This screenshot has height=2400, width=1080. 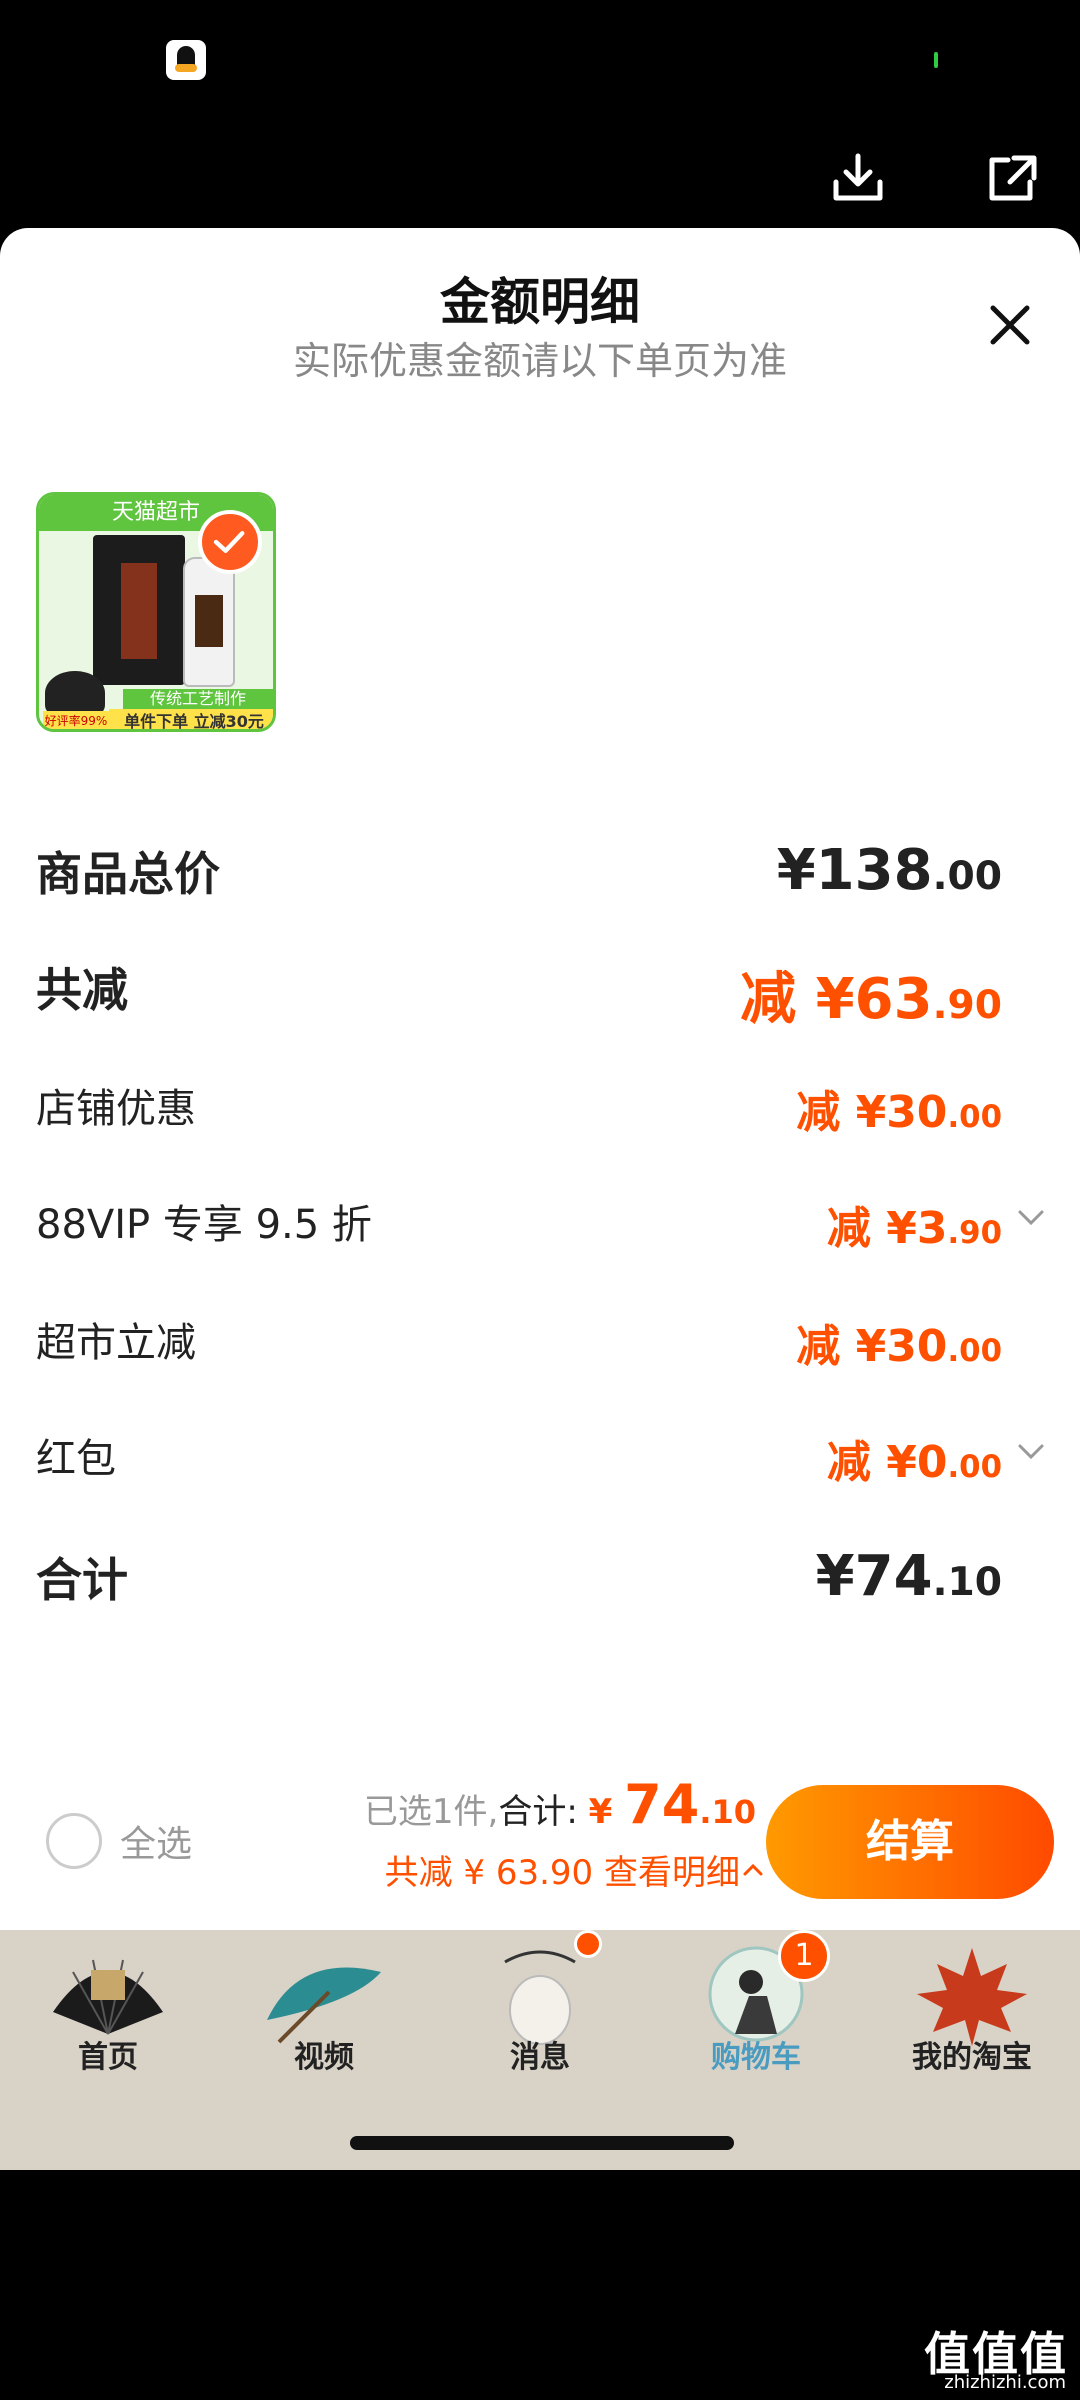 What do you see at coordinates (858, 178) in the screenshot?
I see `download-icon` at bounding box center [858, 178].